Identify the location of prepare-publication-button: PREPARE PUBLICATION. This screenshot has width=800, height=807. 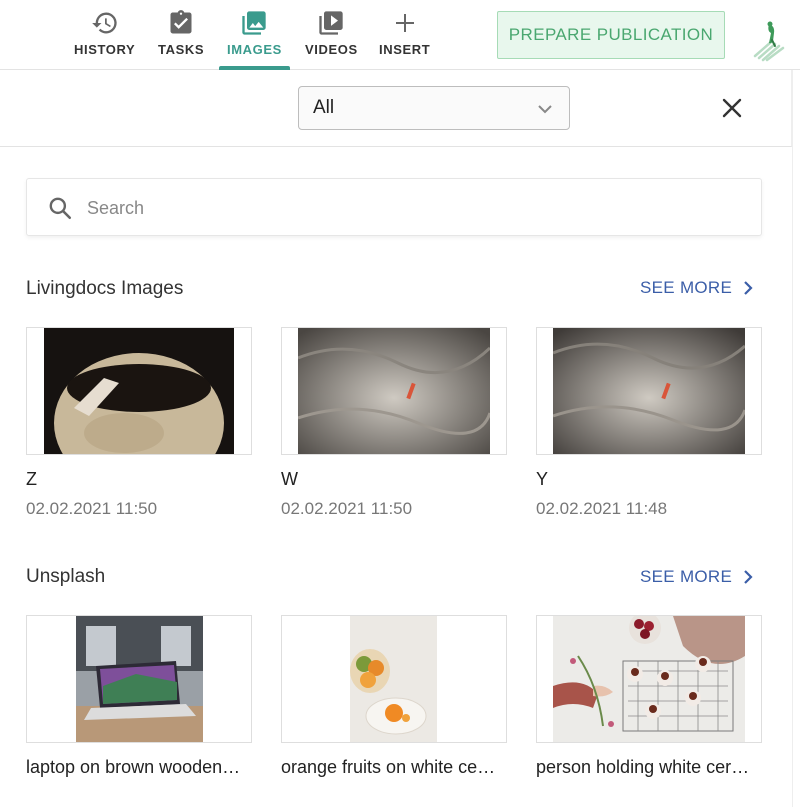
(611, 35).